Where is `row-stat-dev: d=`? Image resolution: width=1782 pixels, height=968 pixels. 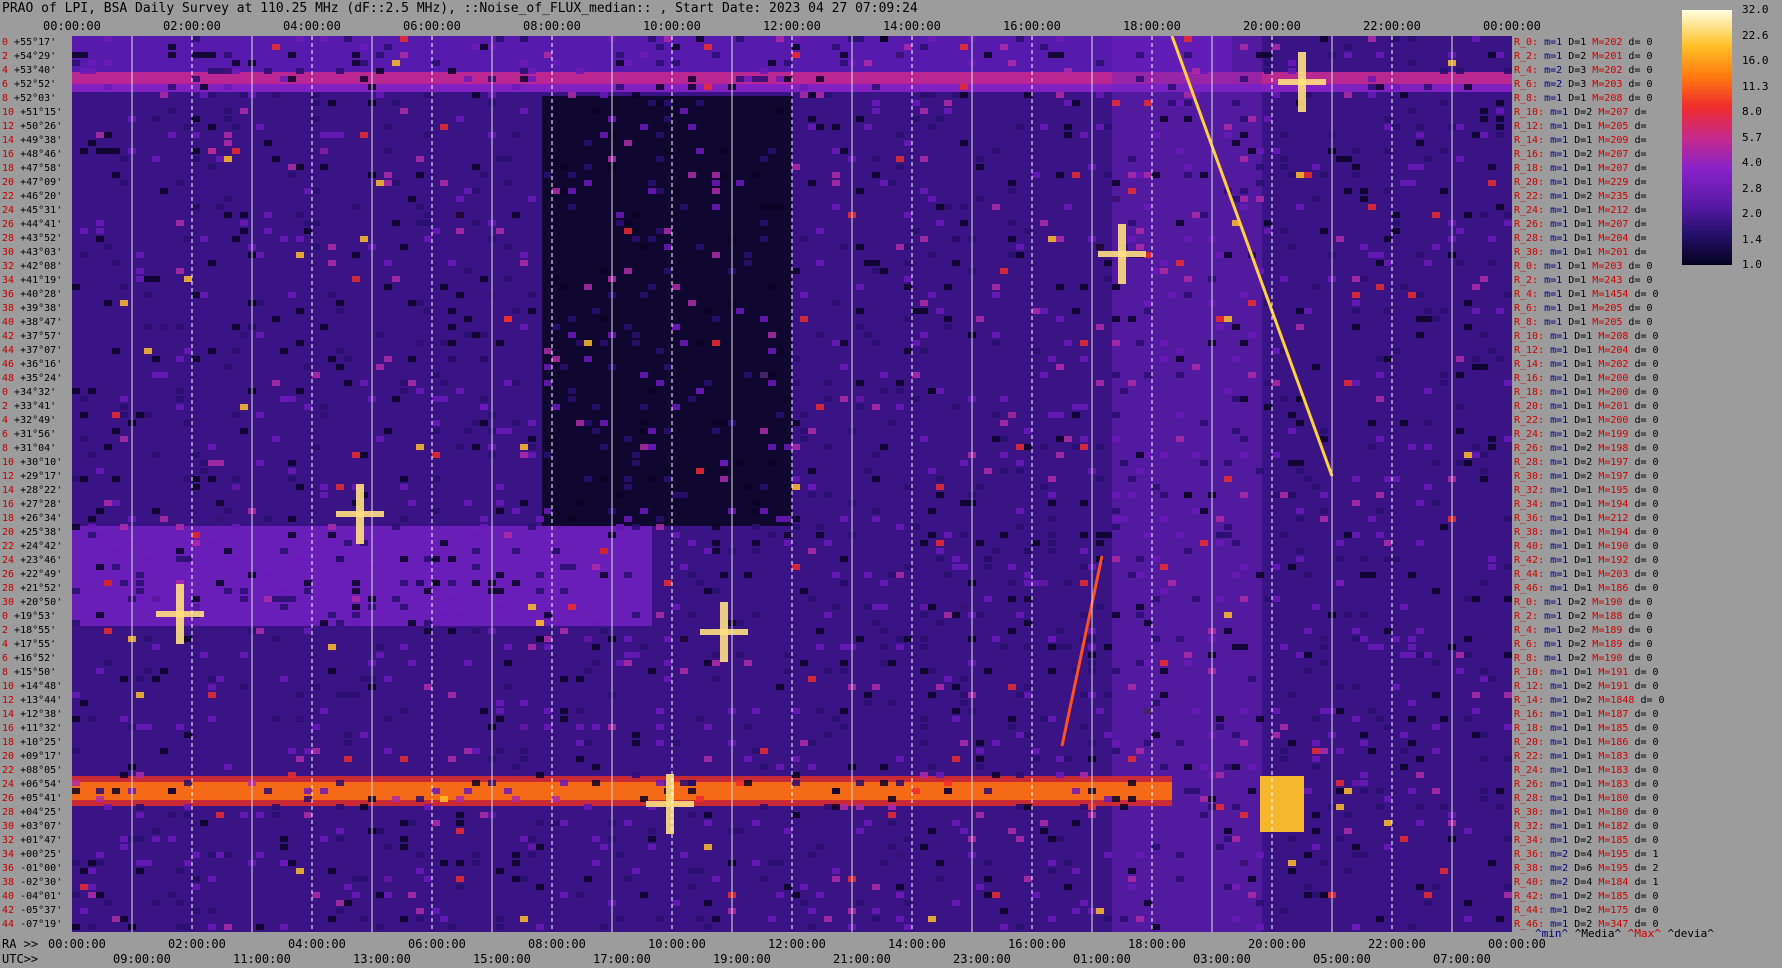 row-stat-dev: d= is located at coordinates (1637, 252).